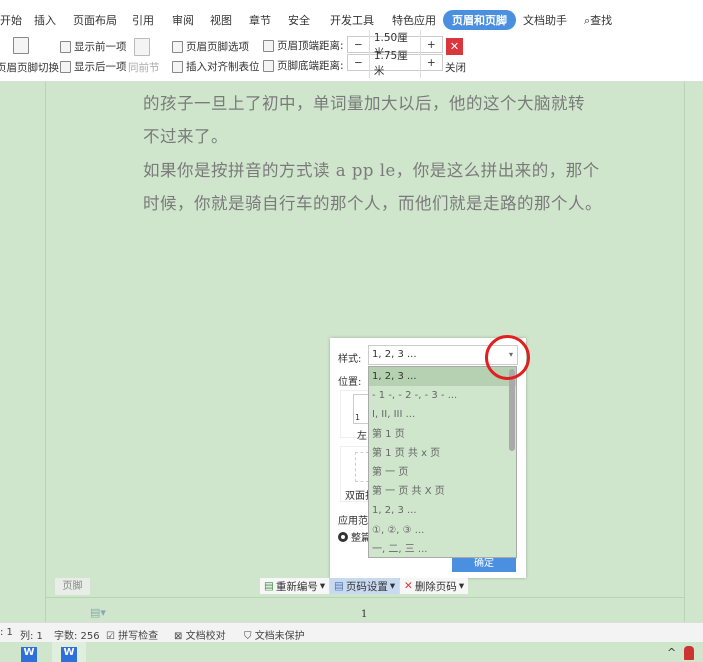 This screenshot has height=662, width=703. Describe the element at coordinates (365, 586) in the screenshot. I see `page-setup-button: ▤ 页码设置 ▾` at that location.